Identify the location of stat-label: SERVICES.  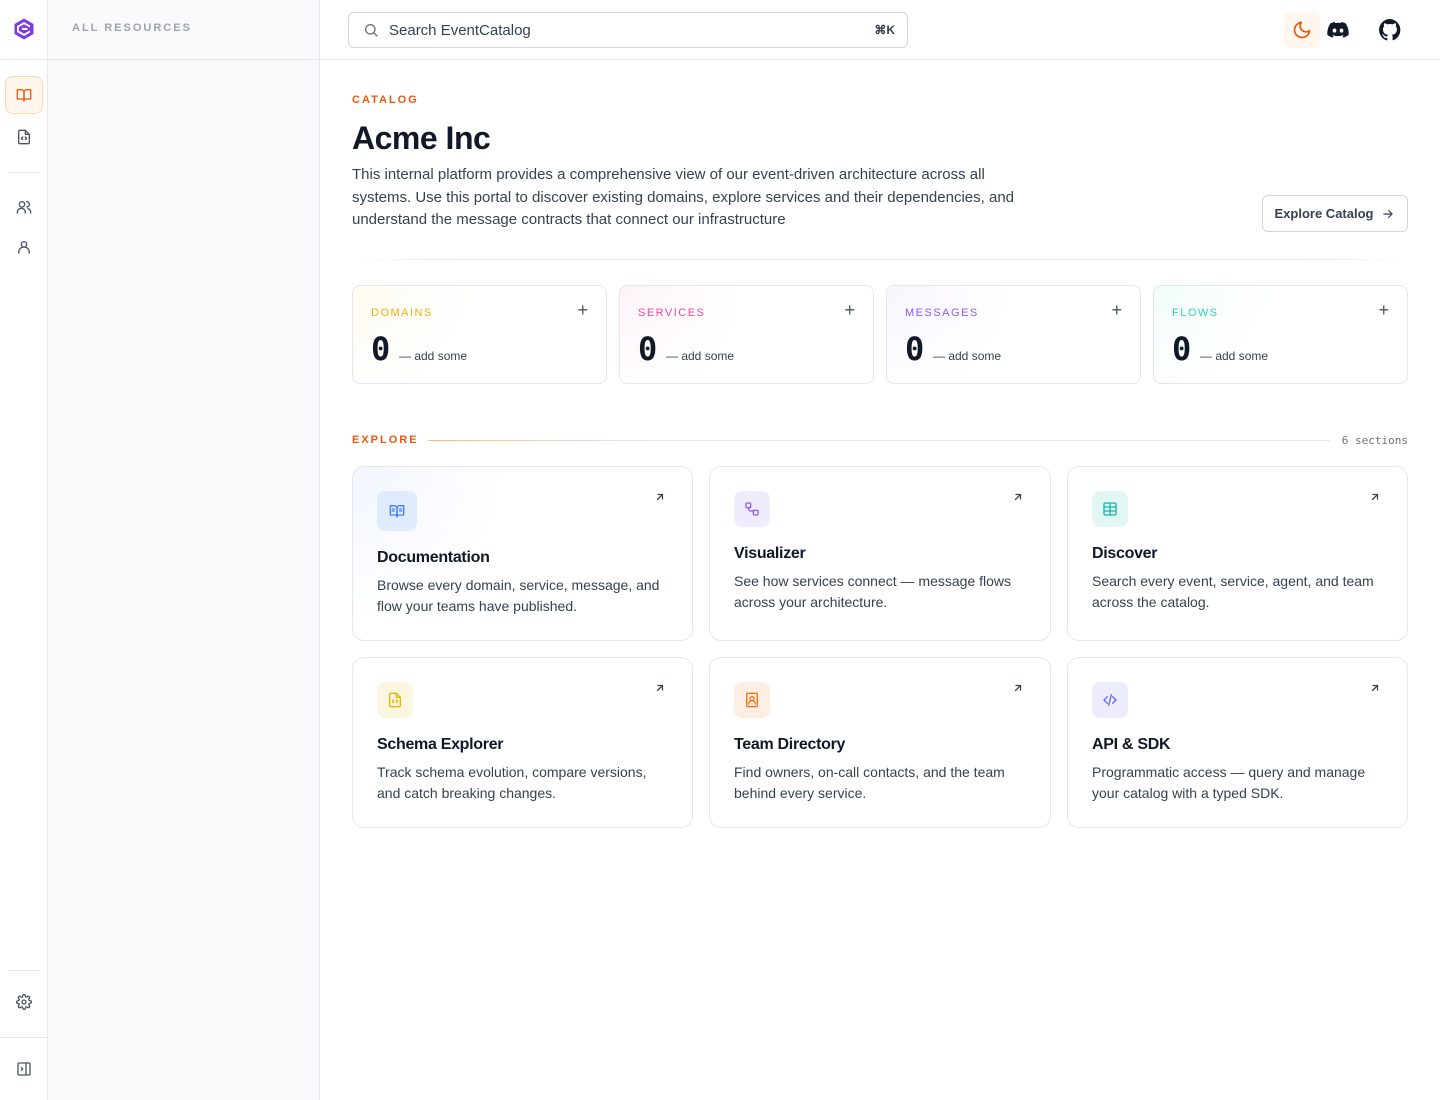
(672, 313).